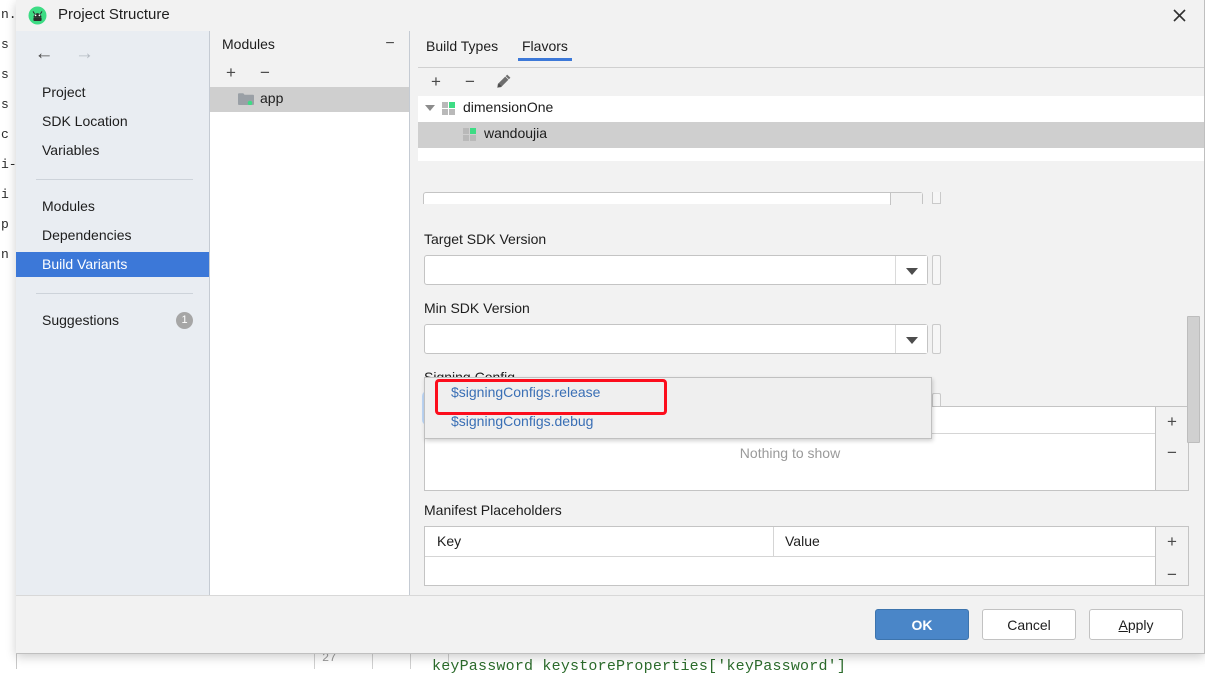 This screenshot has width=1205, height=675. I want to click on sidebar-item-build-variants: Build Variants, so click(112, 264).